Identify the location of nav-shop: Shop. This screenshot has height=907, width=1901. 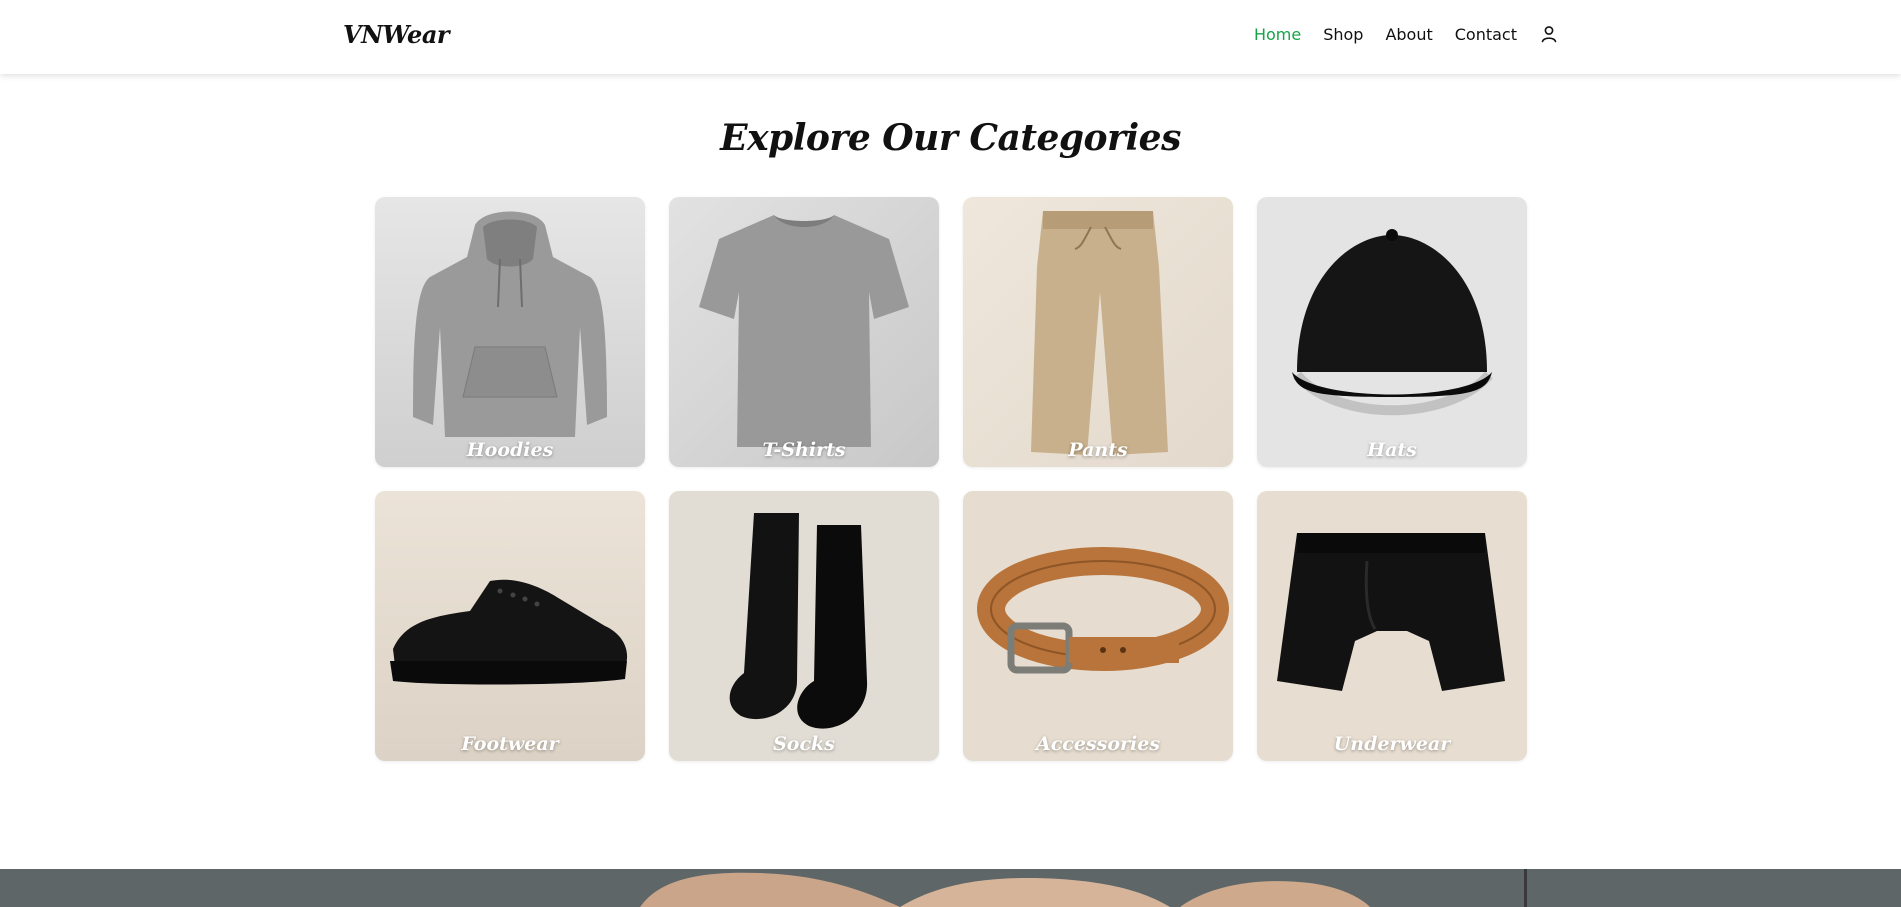
(1343, 34).